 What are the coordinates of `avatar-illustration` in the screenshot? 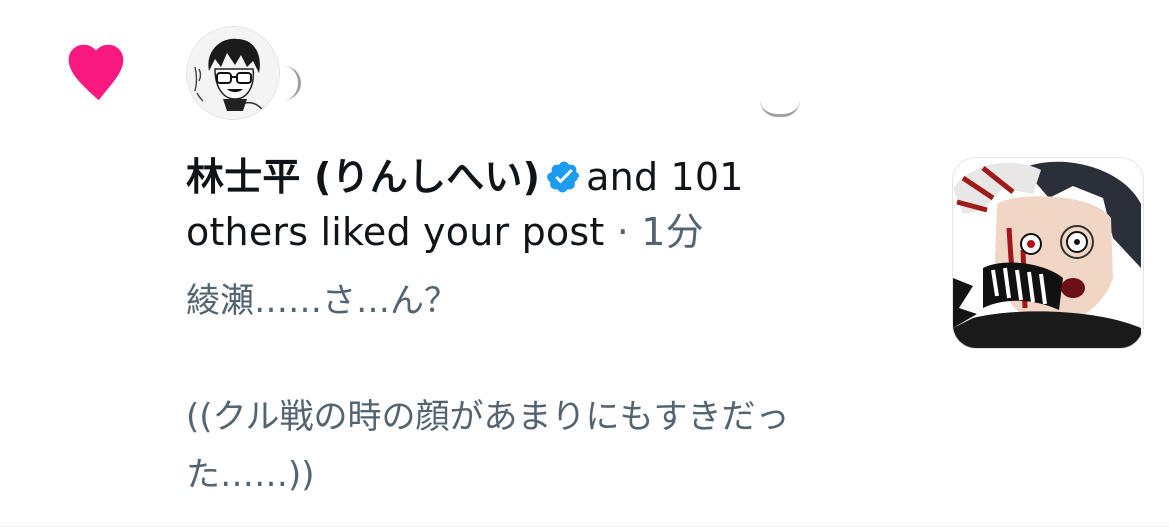 It's located at (233, 73).